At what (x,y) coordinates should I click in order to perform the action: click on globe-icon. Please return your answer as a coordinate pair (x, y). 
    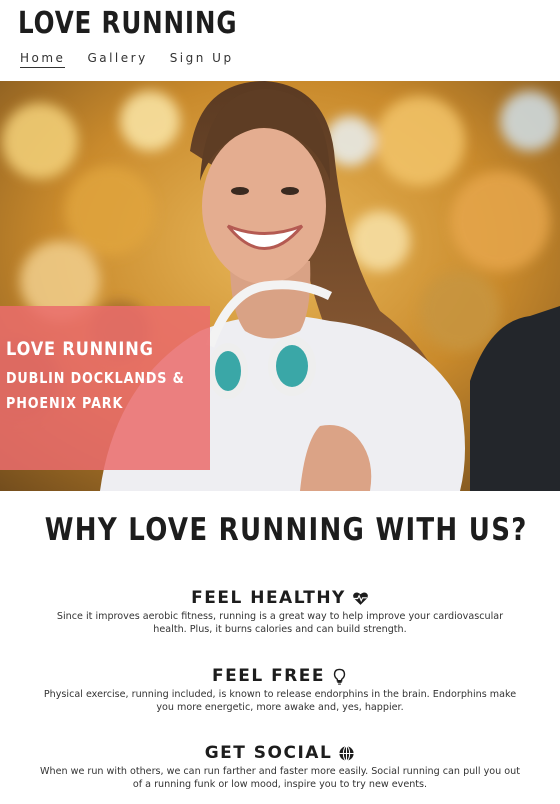
    Looking at the image, I should click on (346, 753).